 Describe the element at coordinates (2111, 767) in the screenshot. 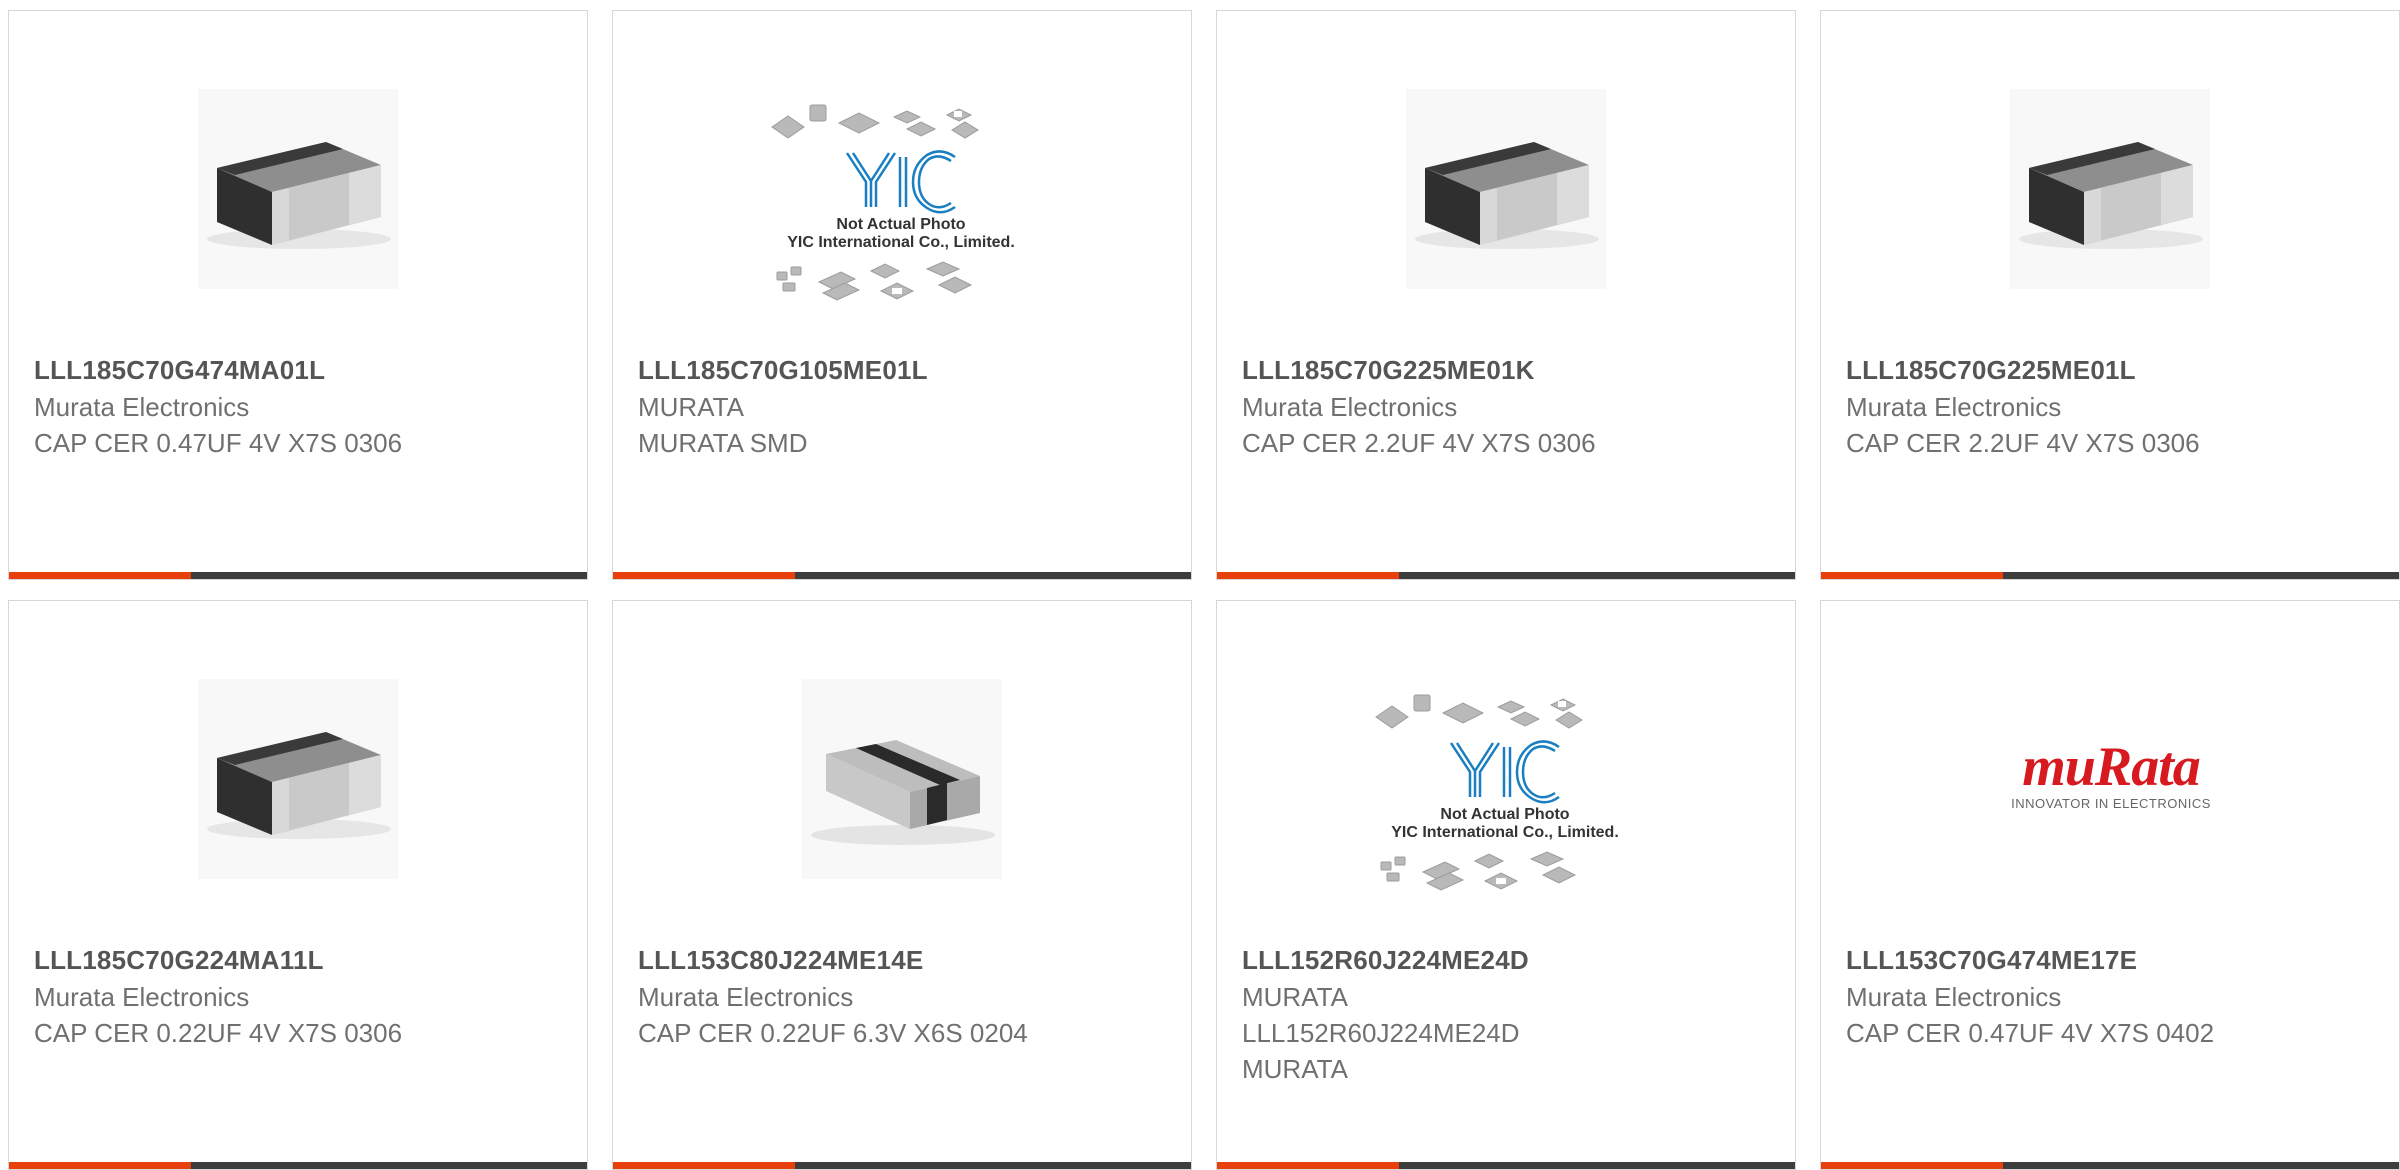

I see `murata-wordmark: muRata` at that location.